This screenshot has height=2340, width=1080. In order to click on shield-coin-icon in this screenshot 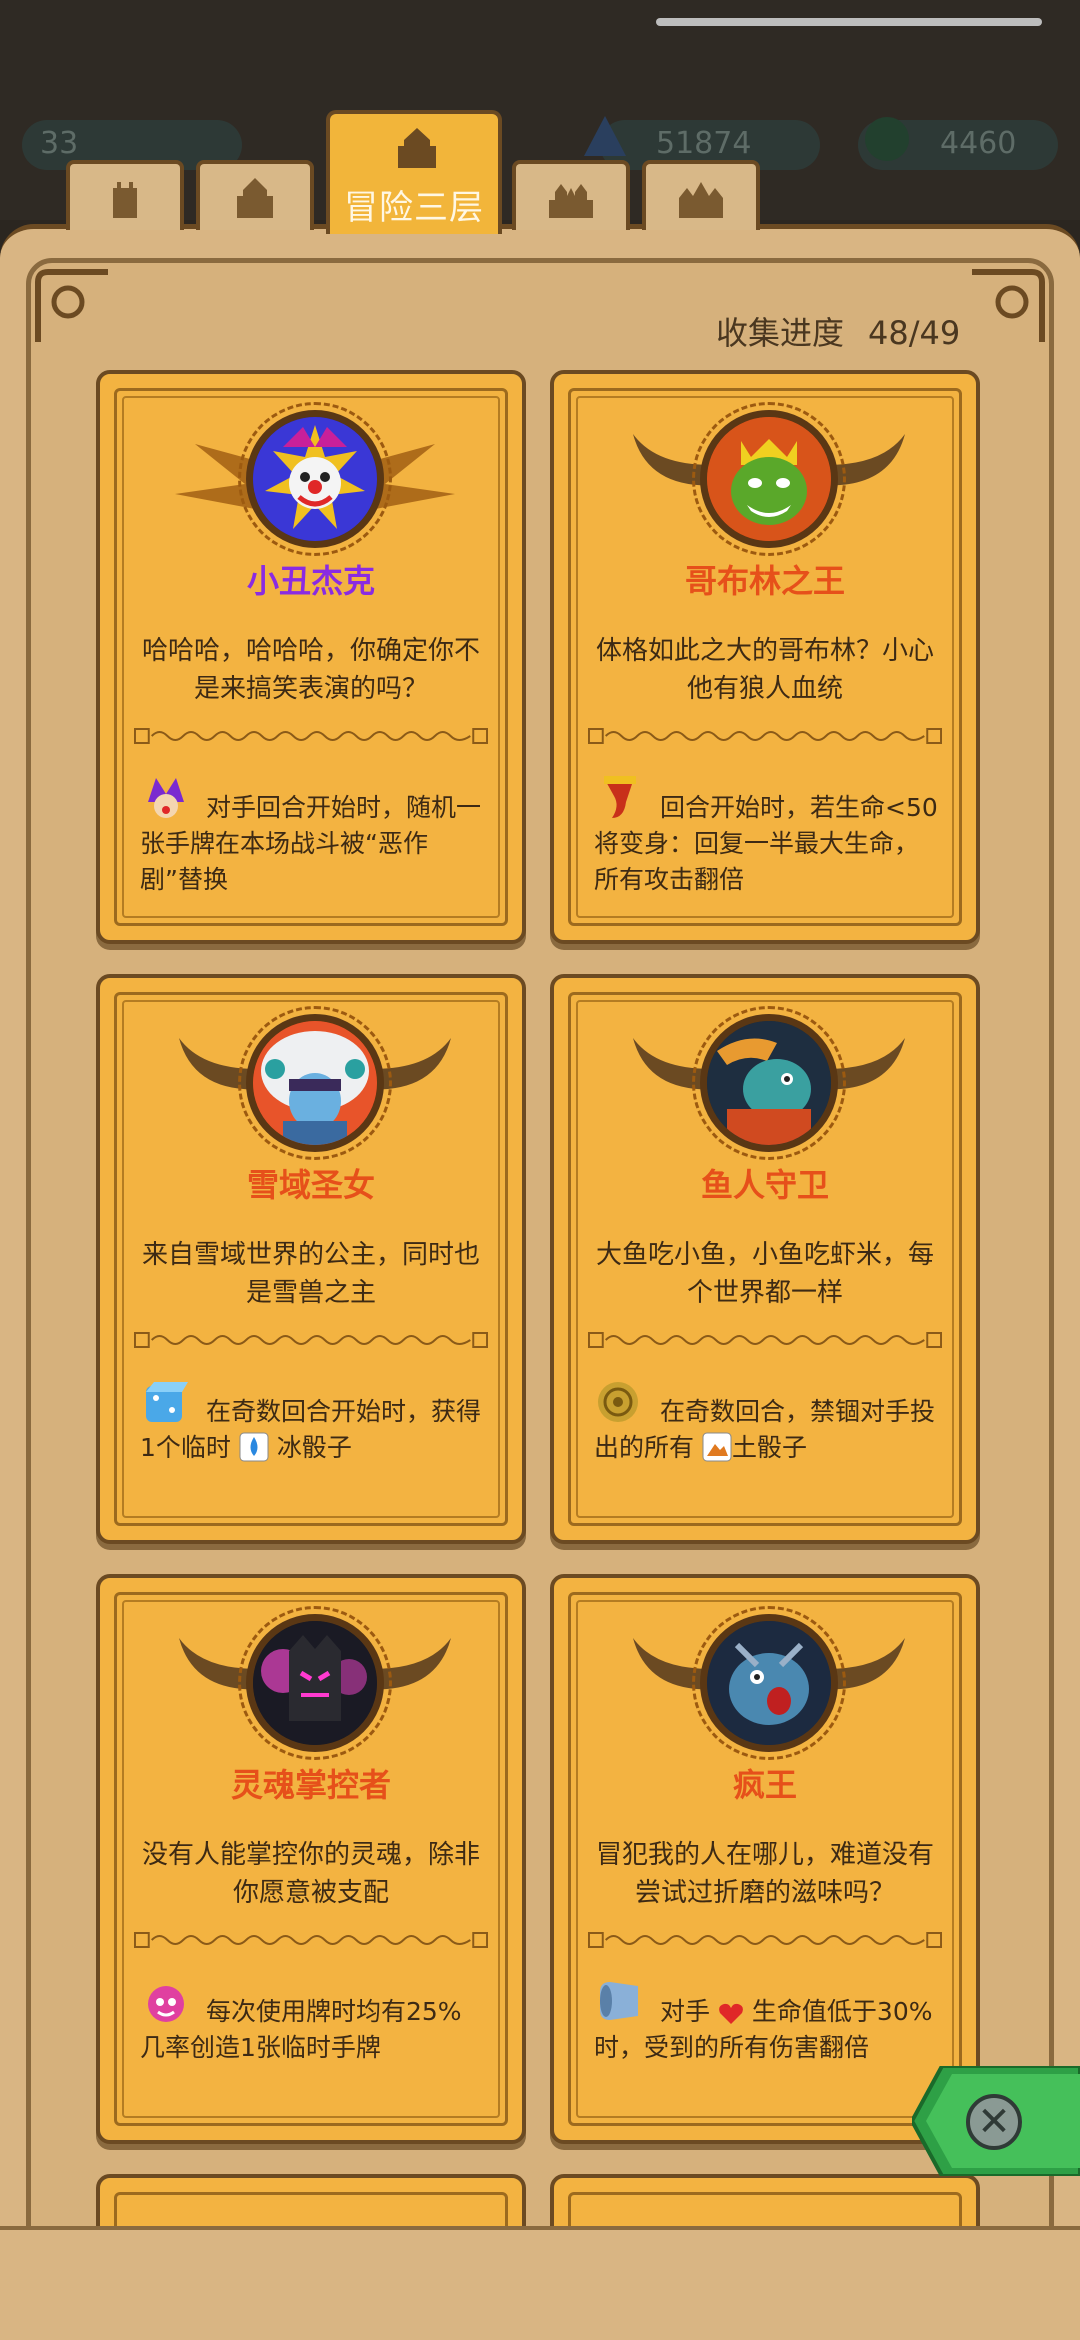, I will do `click(618, 1402)`.